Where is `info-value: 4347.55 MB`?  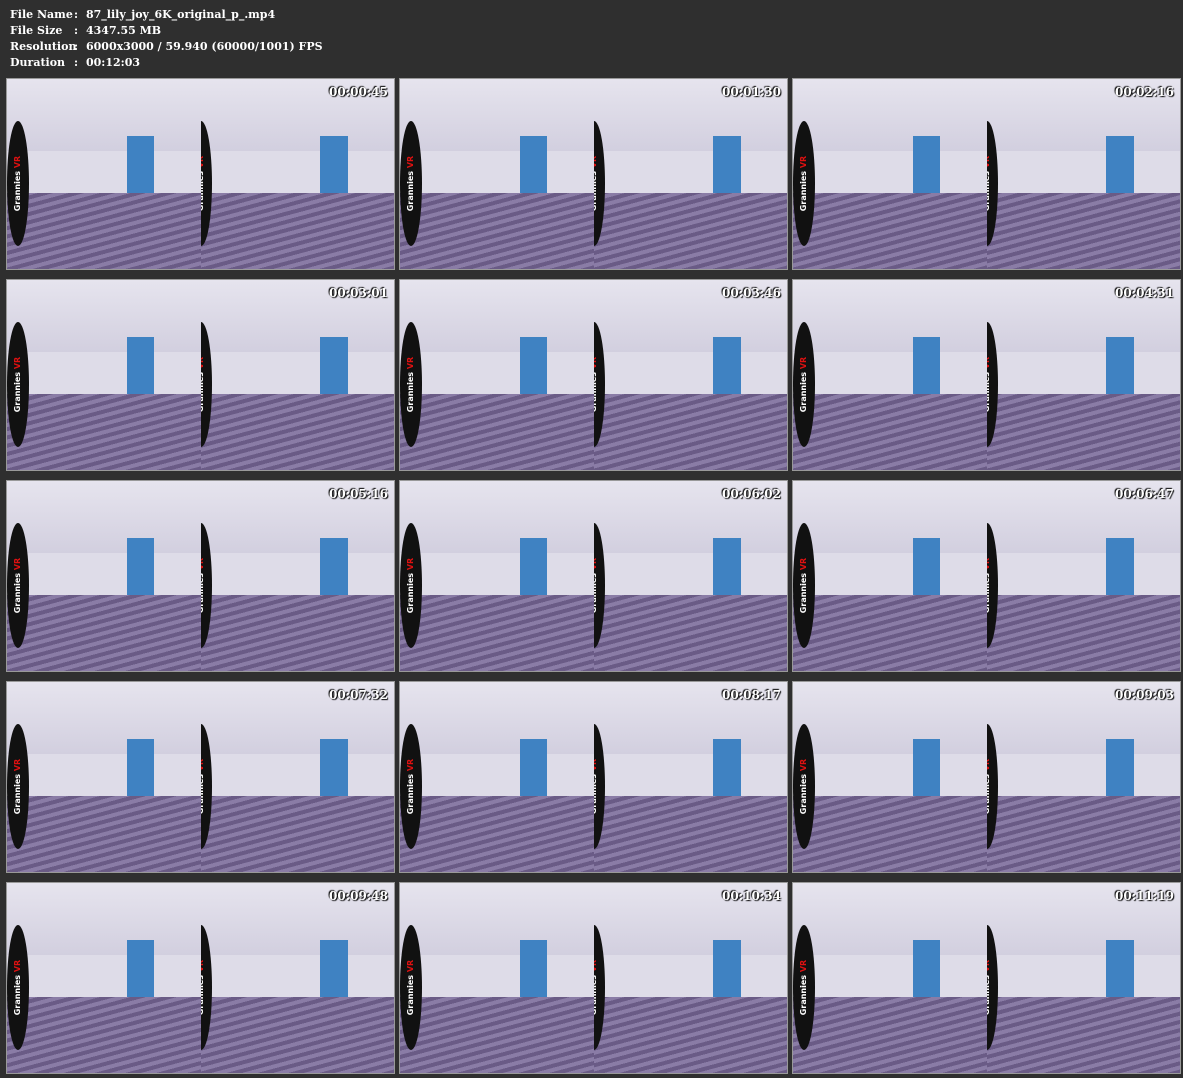 info-value: 4347.55 MB is located at coordinates (124, 30).